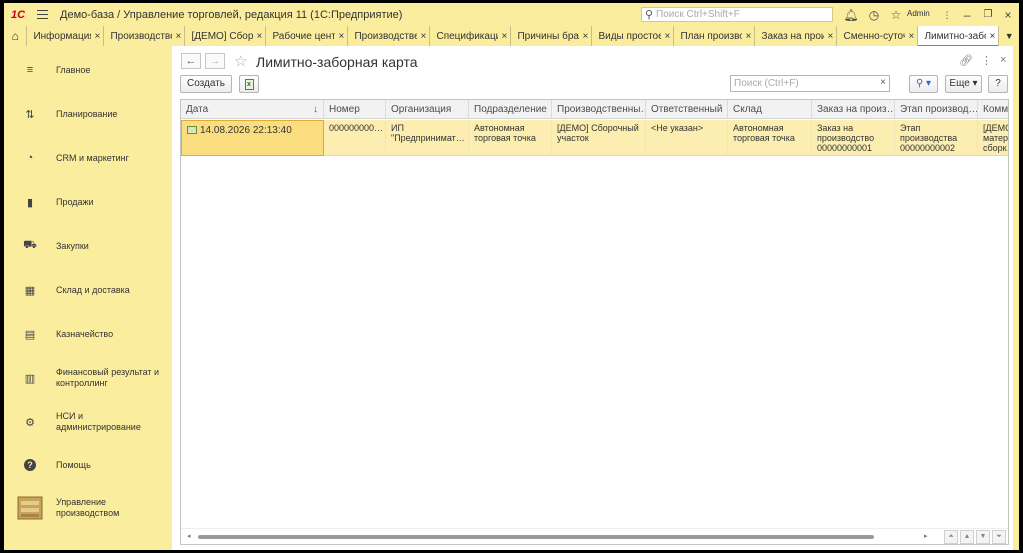 The image size is (1023, 553). Describe the element at coordinates (427, 109) in the screenshot. I see `column-header-organization: Организация` at that location.